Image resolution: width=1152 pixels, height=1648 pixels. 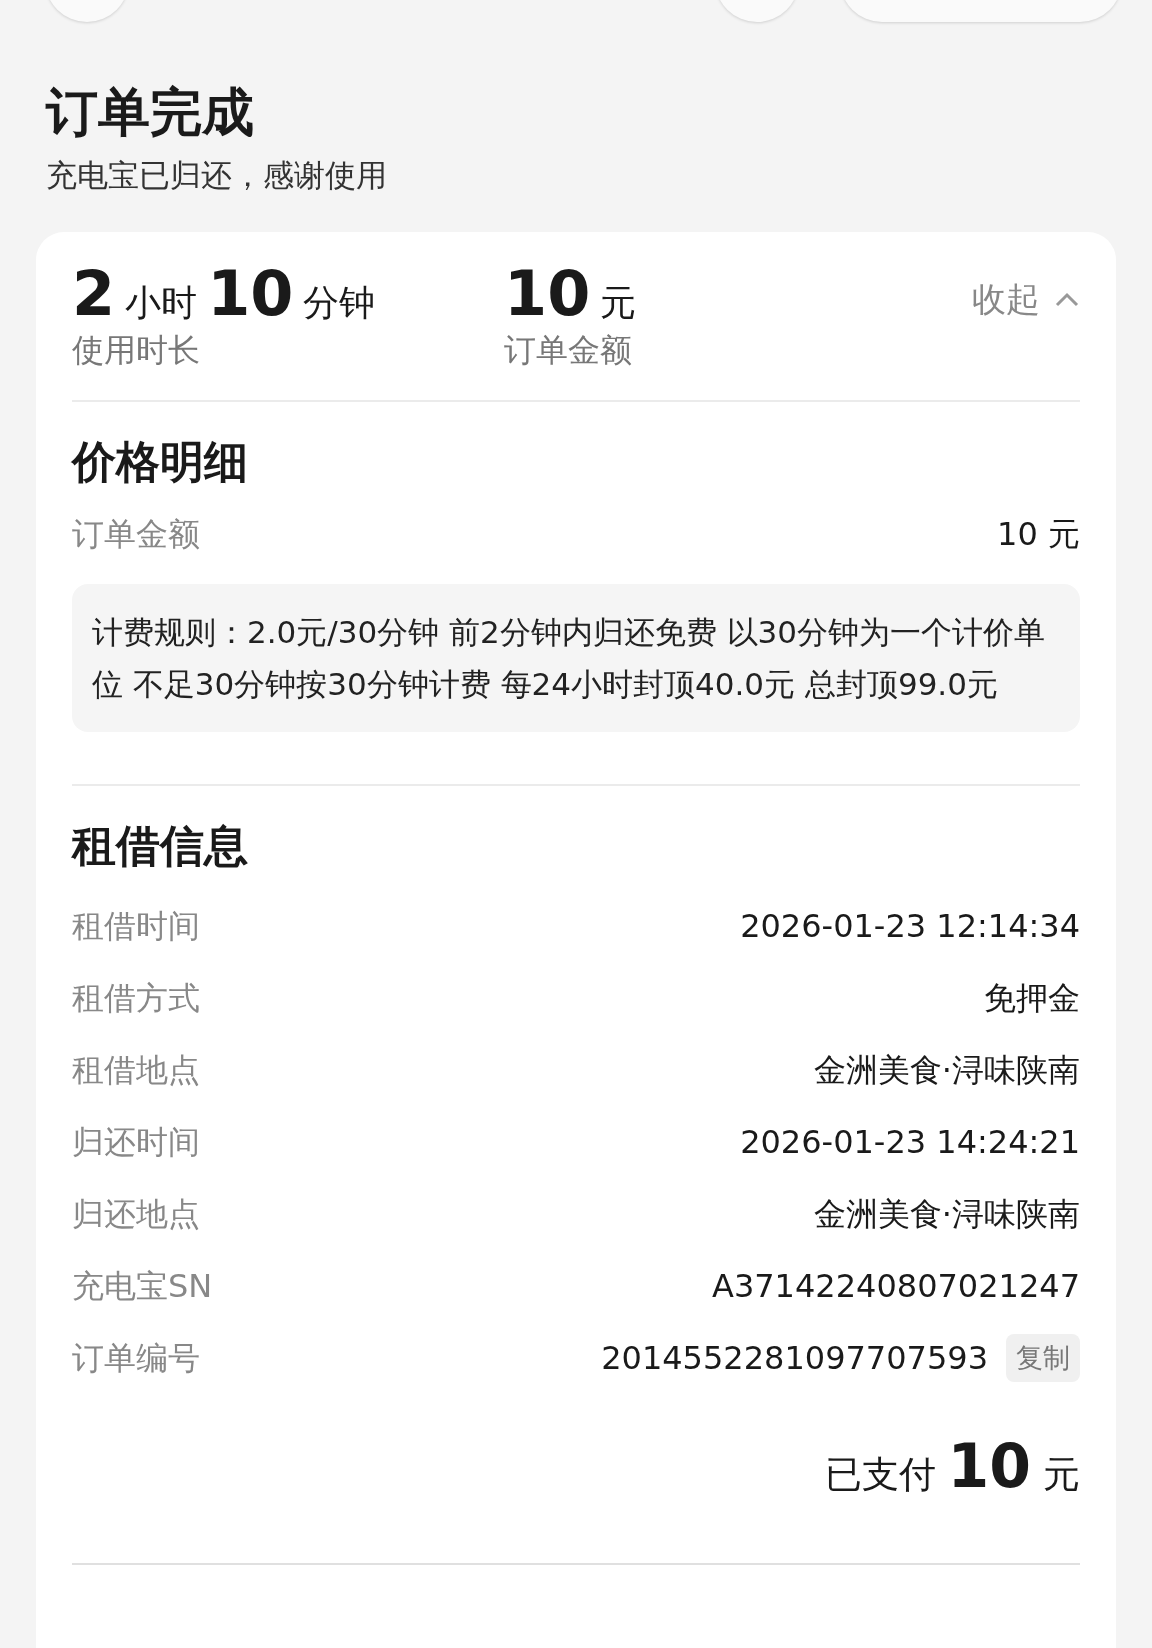 What do you see at coordinates (136, 926) in the screenshot?
I see `row-label: 租借时间` at bounding box center [136, 926].